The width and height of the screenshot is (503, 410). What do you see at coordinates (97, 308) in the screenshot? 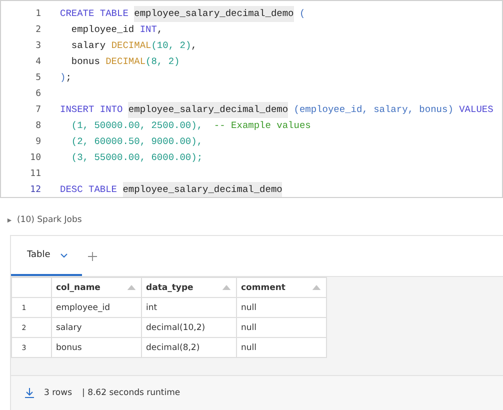
I see `table-cell: employee_id` at bounding box center [97, 308].